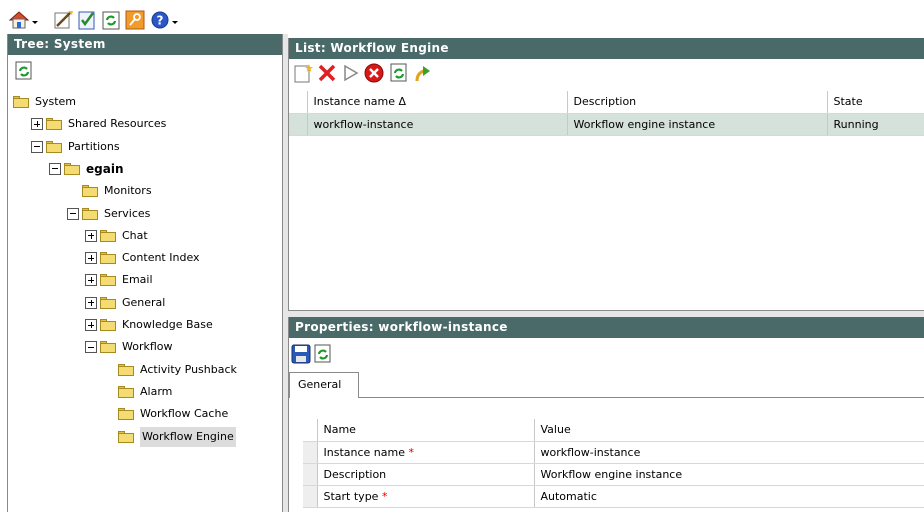 The width and height of the screenshot is (924, 512). Describe the element at coordinates (729, 496) in the screenshot. I see `property-value-cell: Automatic` at that location.